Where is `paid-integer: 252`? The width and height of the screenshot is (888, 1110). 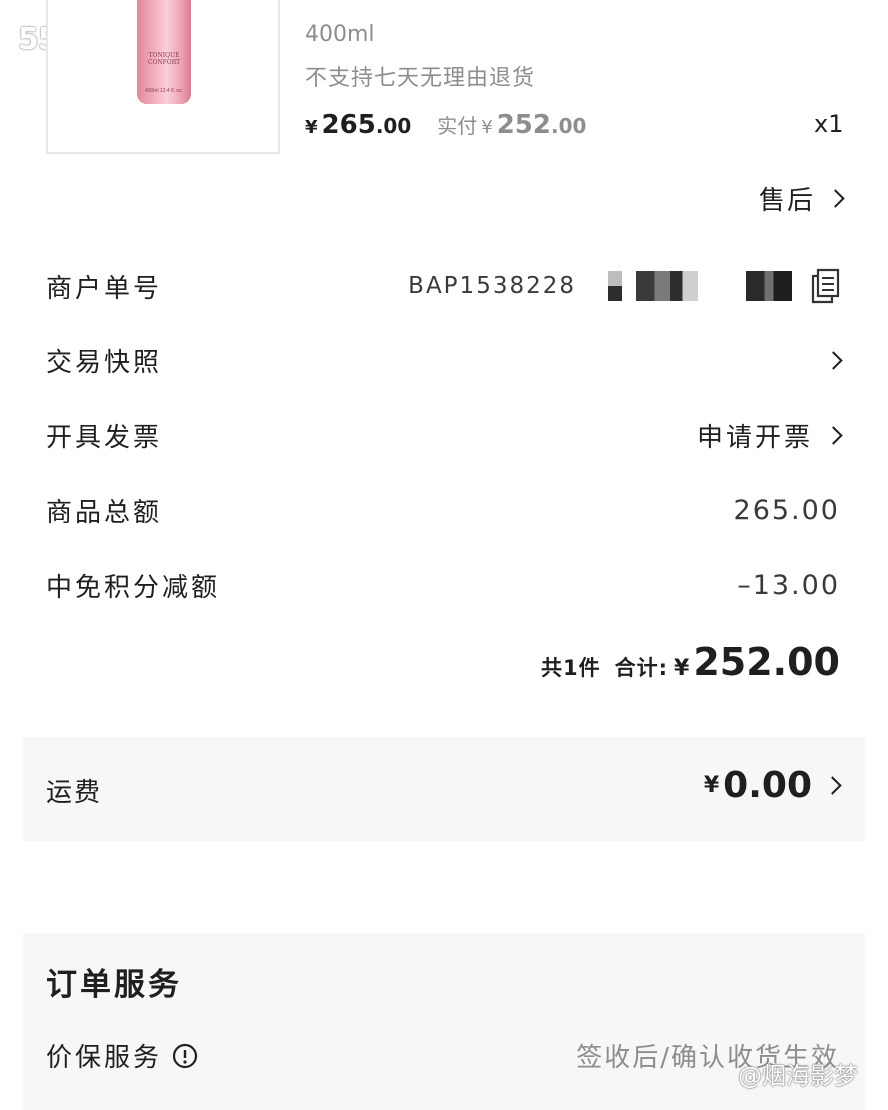
paid-integer: 252 is located at coordinates (523, 125).